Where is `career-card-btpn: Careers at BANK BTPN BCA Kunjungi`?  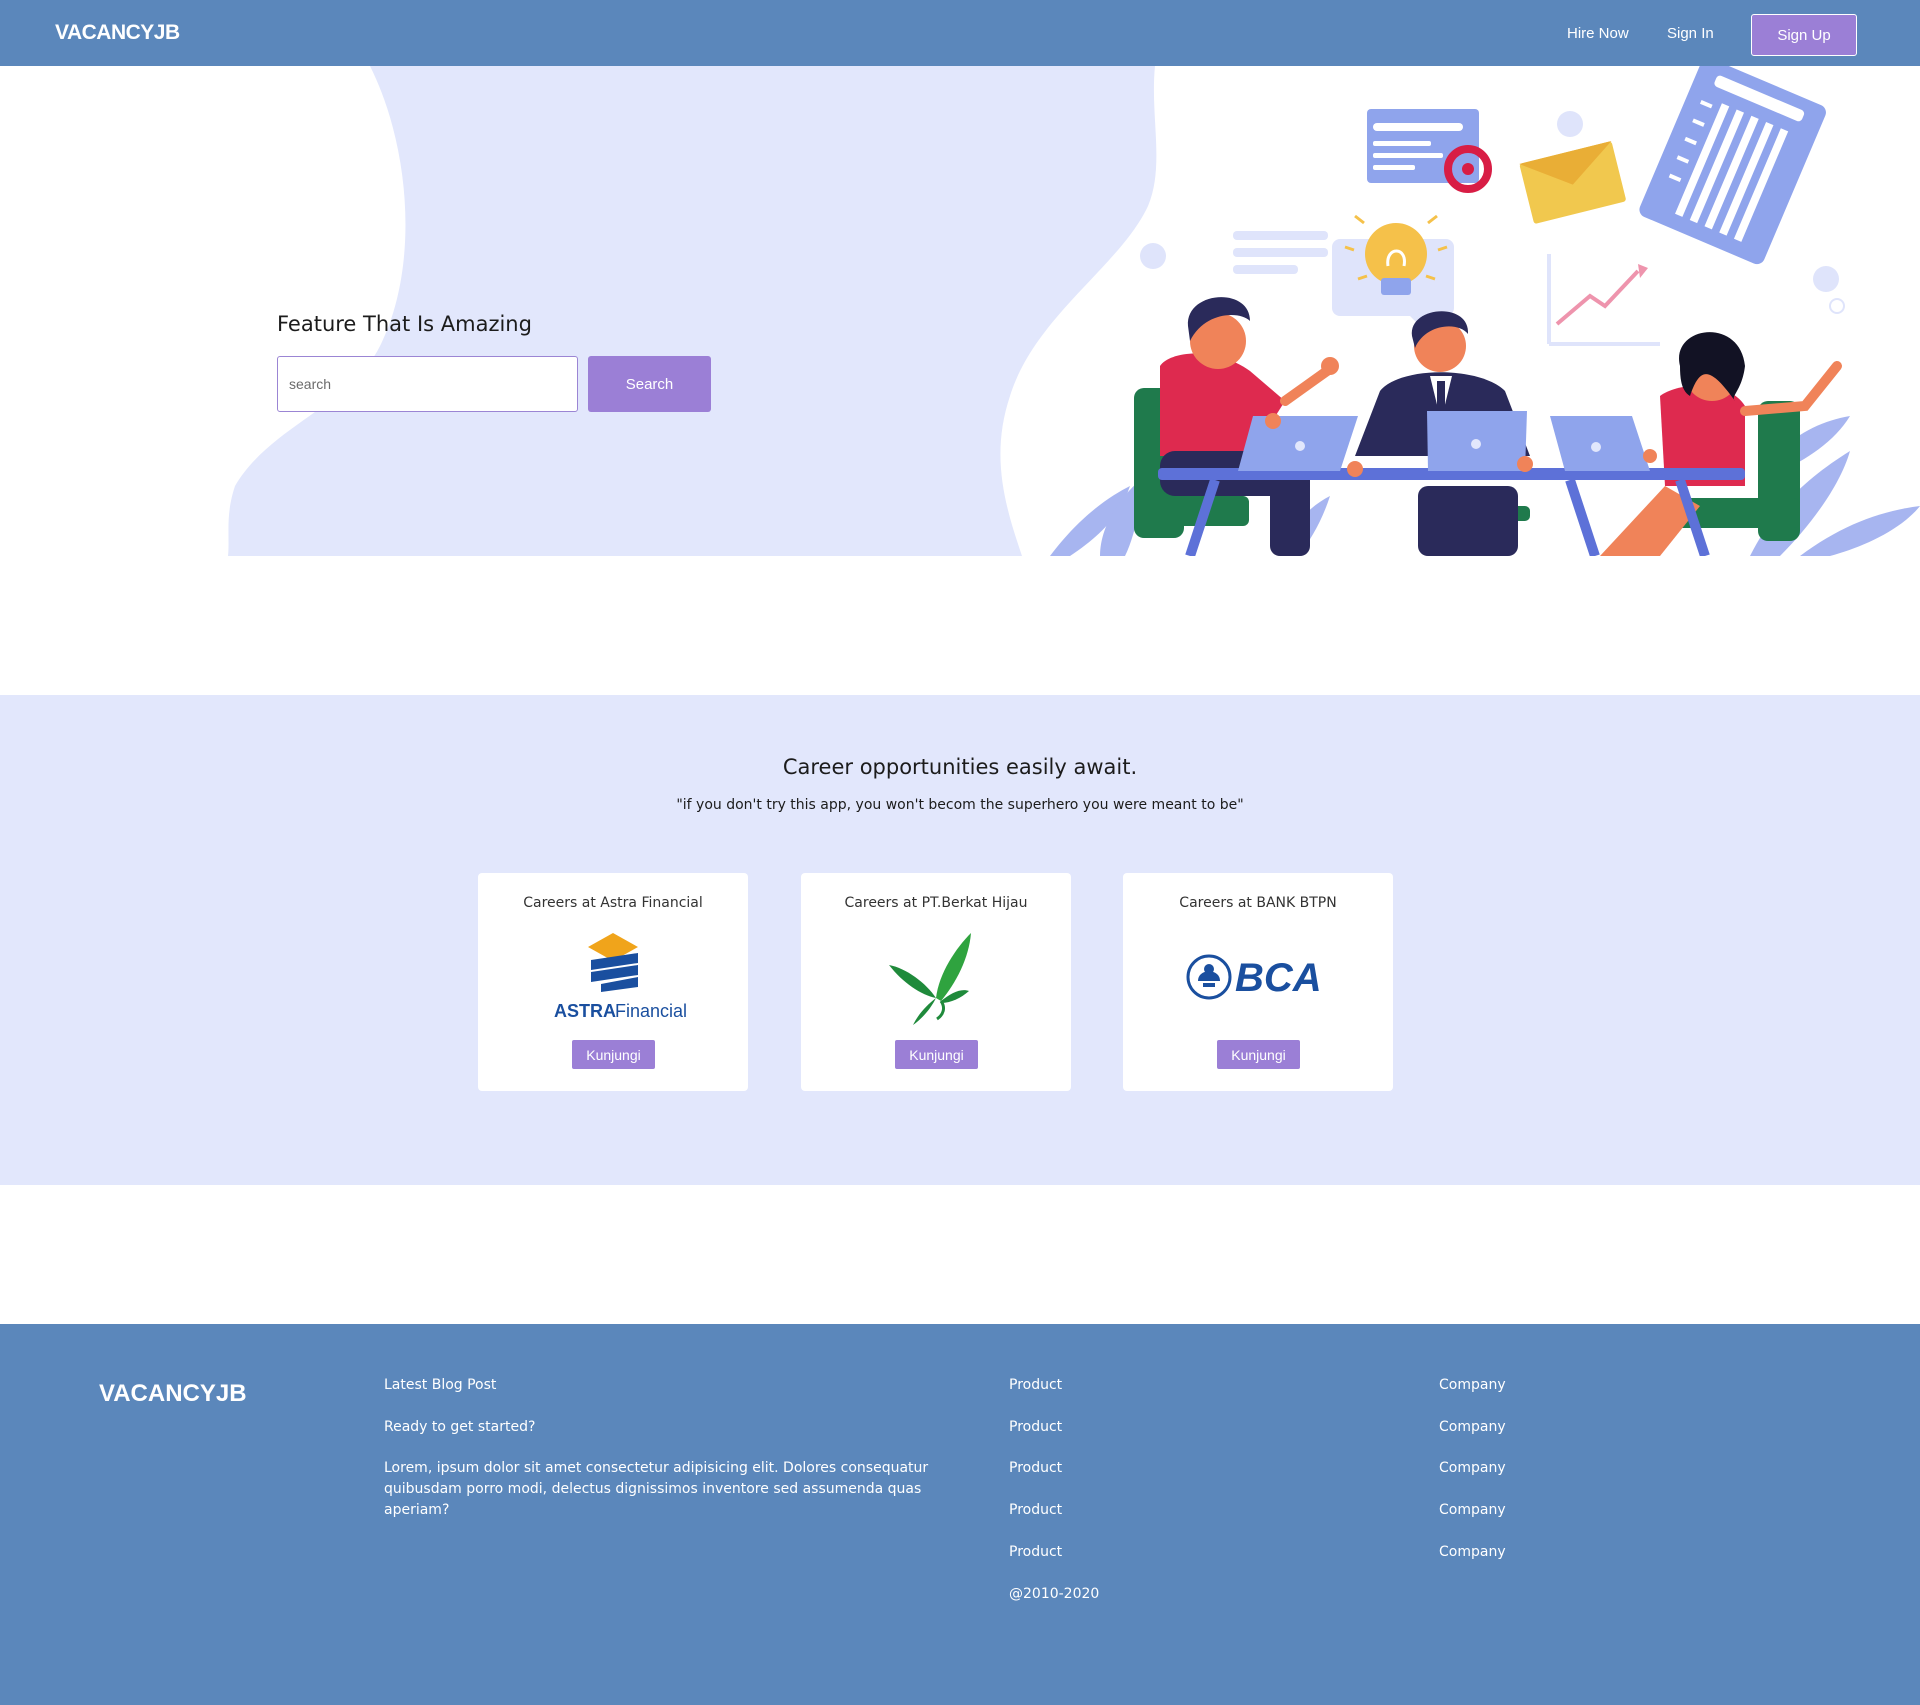 career-card-btpn: Careers at BANK BTPN BCA Kunjungi is located at coordinates (1258, 982).